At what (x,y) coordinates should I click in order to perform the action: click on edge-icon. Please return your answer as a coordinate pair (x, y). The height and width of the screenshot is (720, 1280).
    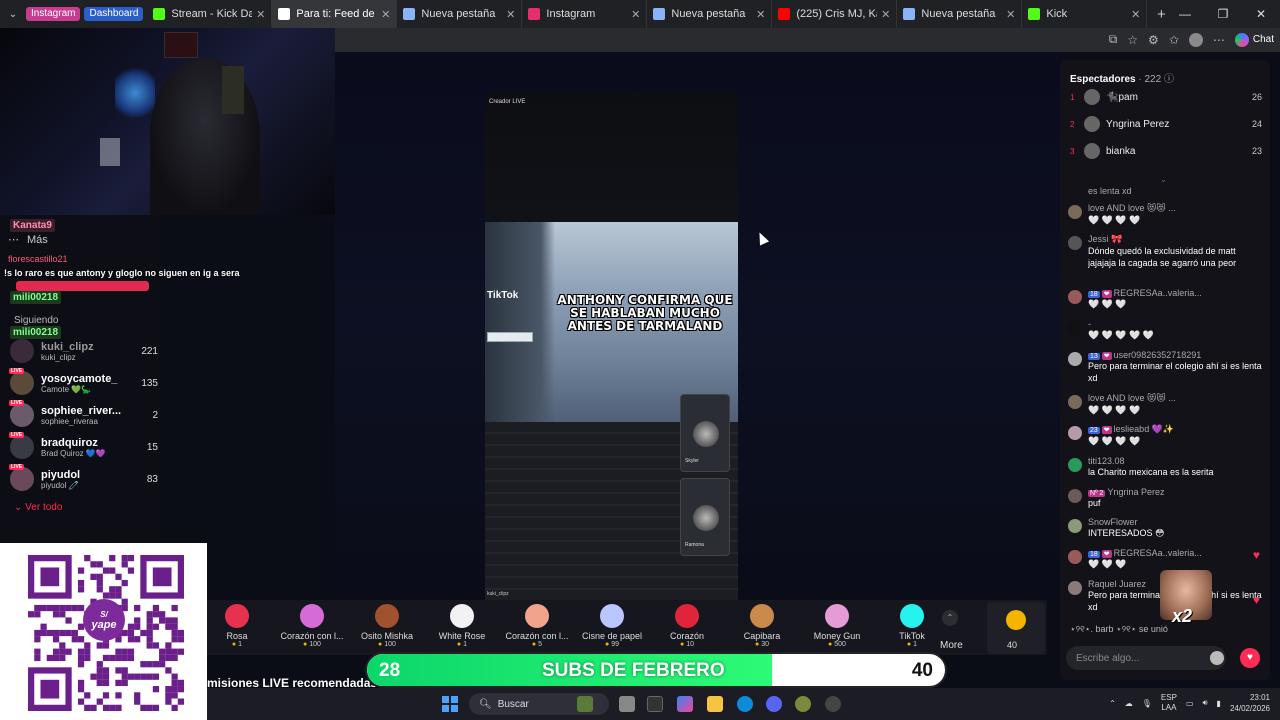
    Looking at the image, I should click on (745, 704).